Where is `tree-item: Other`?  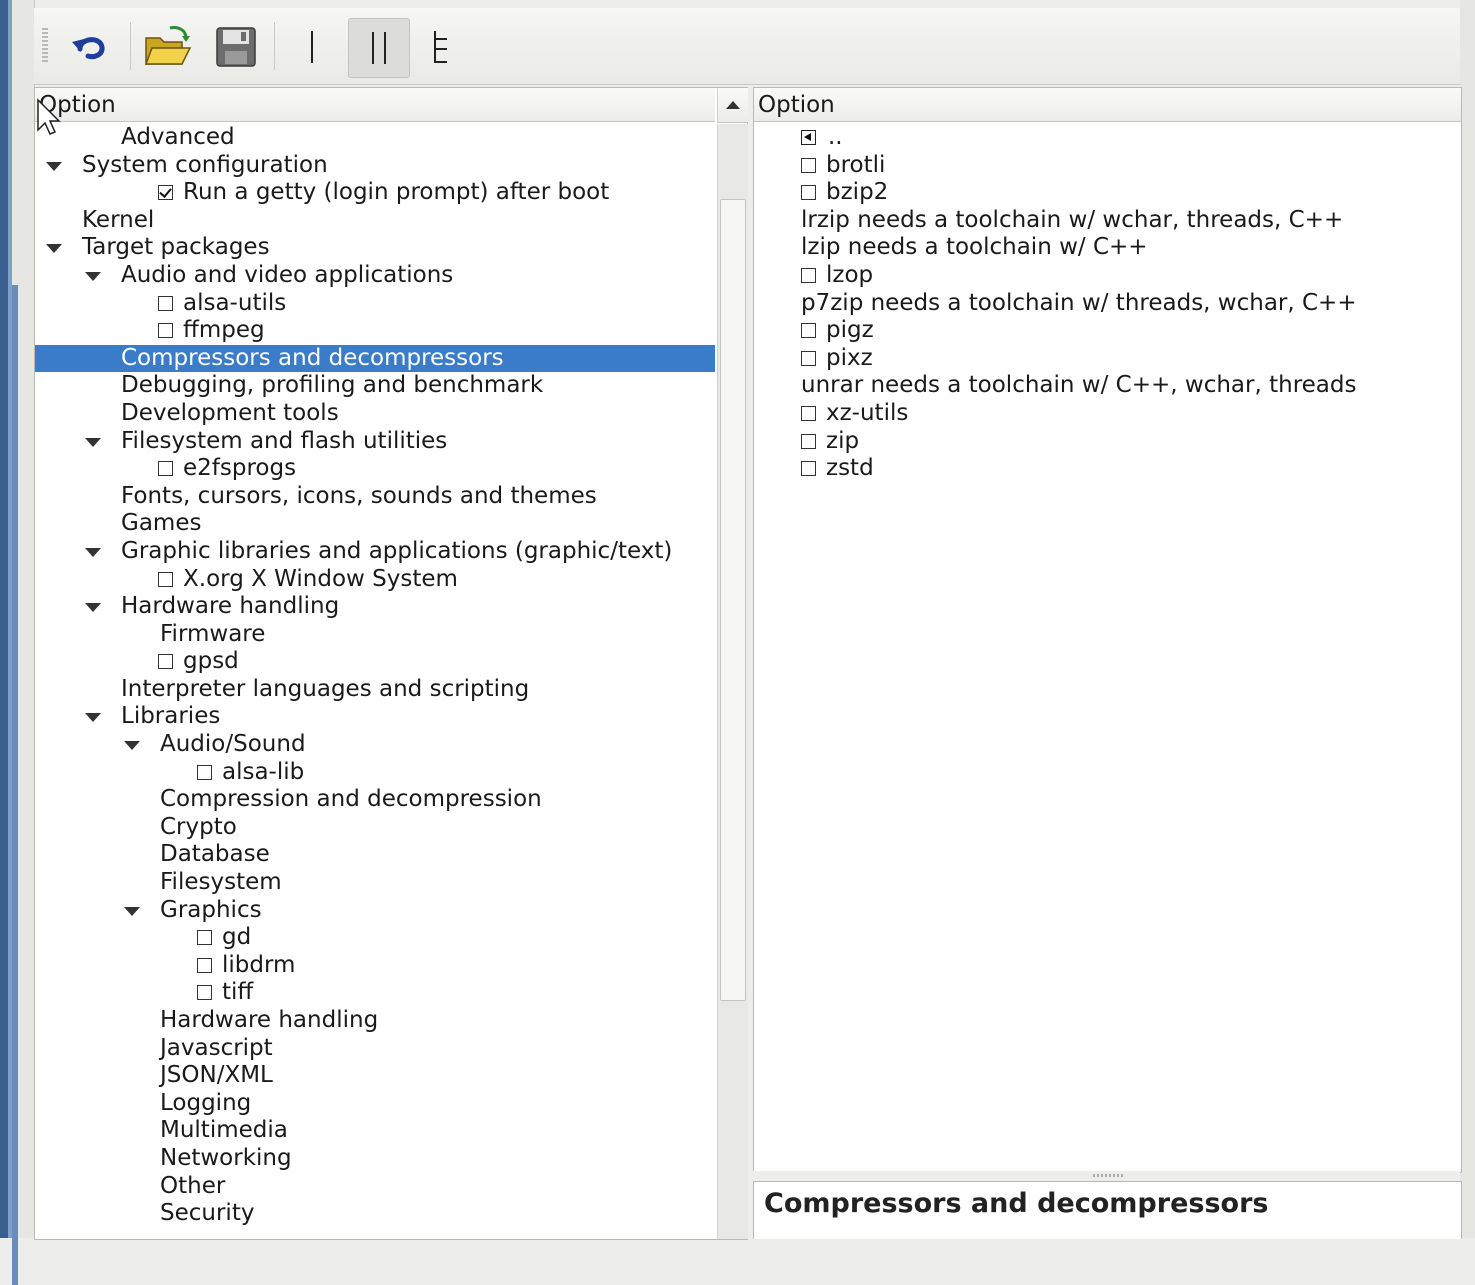
tree-item: Other is located at coordinates (375, 1187).